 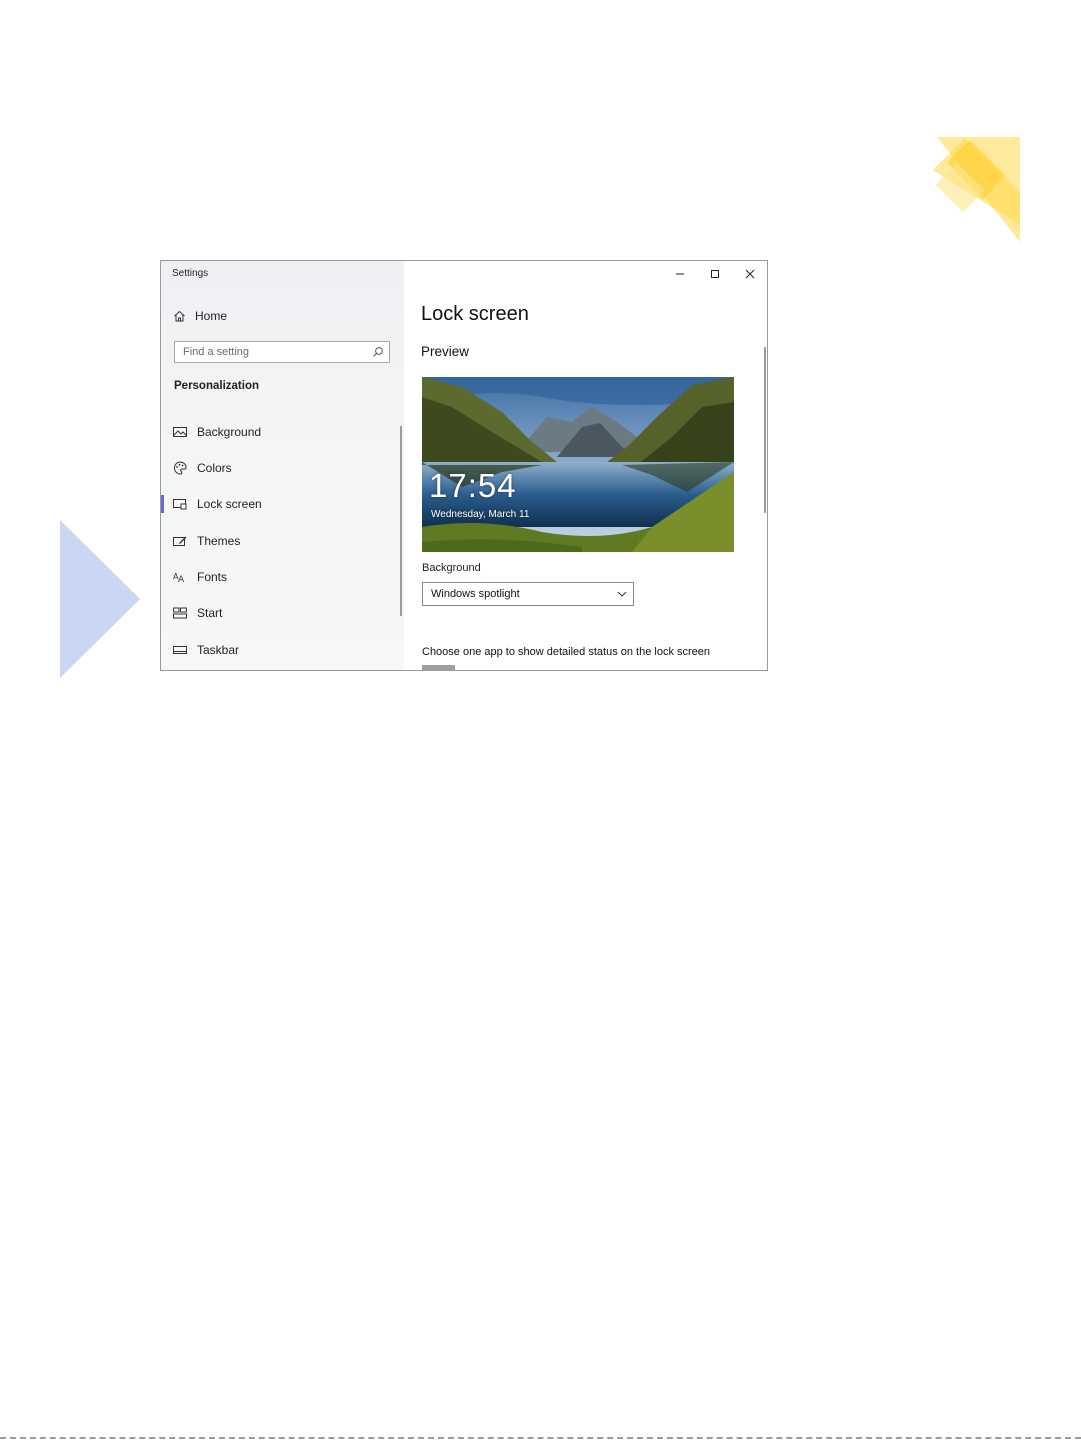 I want to click on home-icon, so click(x=179, y=316).